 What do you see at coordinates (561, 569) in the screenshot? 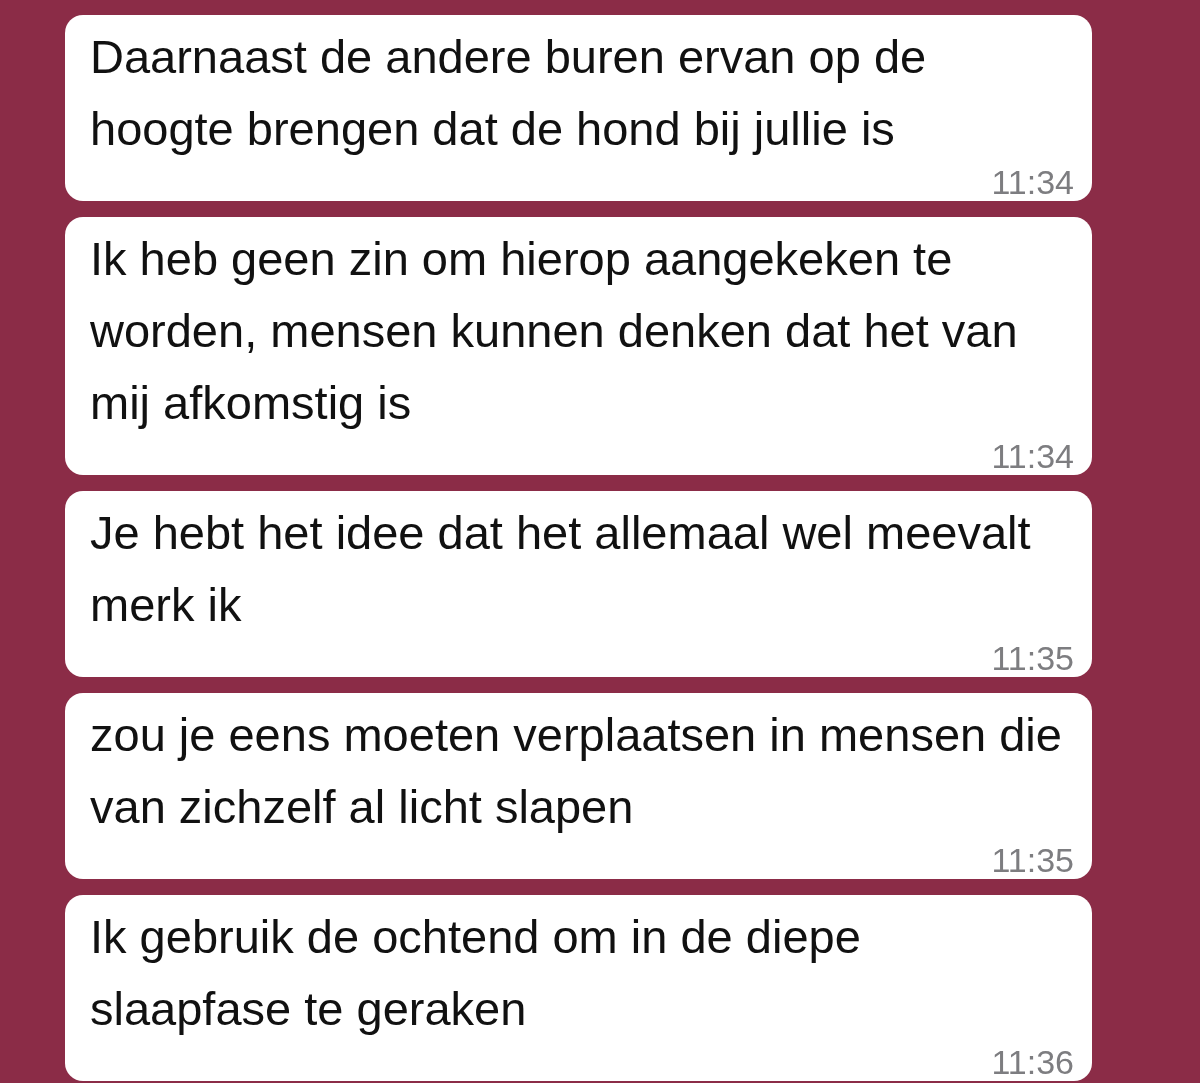
I see `message-text: Je hebt het idee dat het allemaal wel meevalt merk ik` at bounding box center [561, 569].